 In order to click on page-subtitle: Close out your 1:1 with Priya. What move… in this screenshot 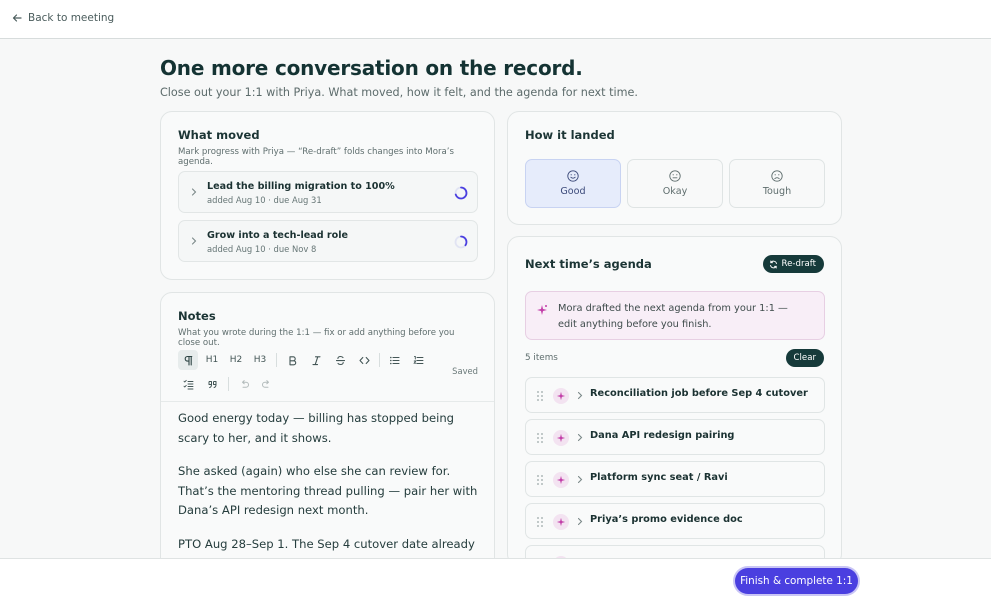, I will do `click(399, 92)`.